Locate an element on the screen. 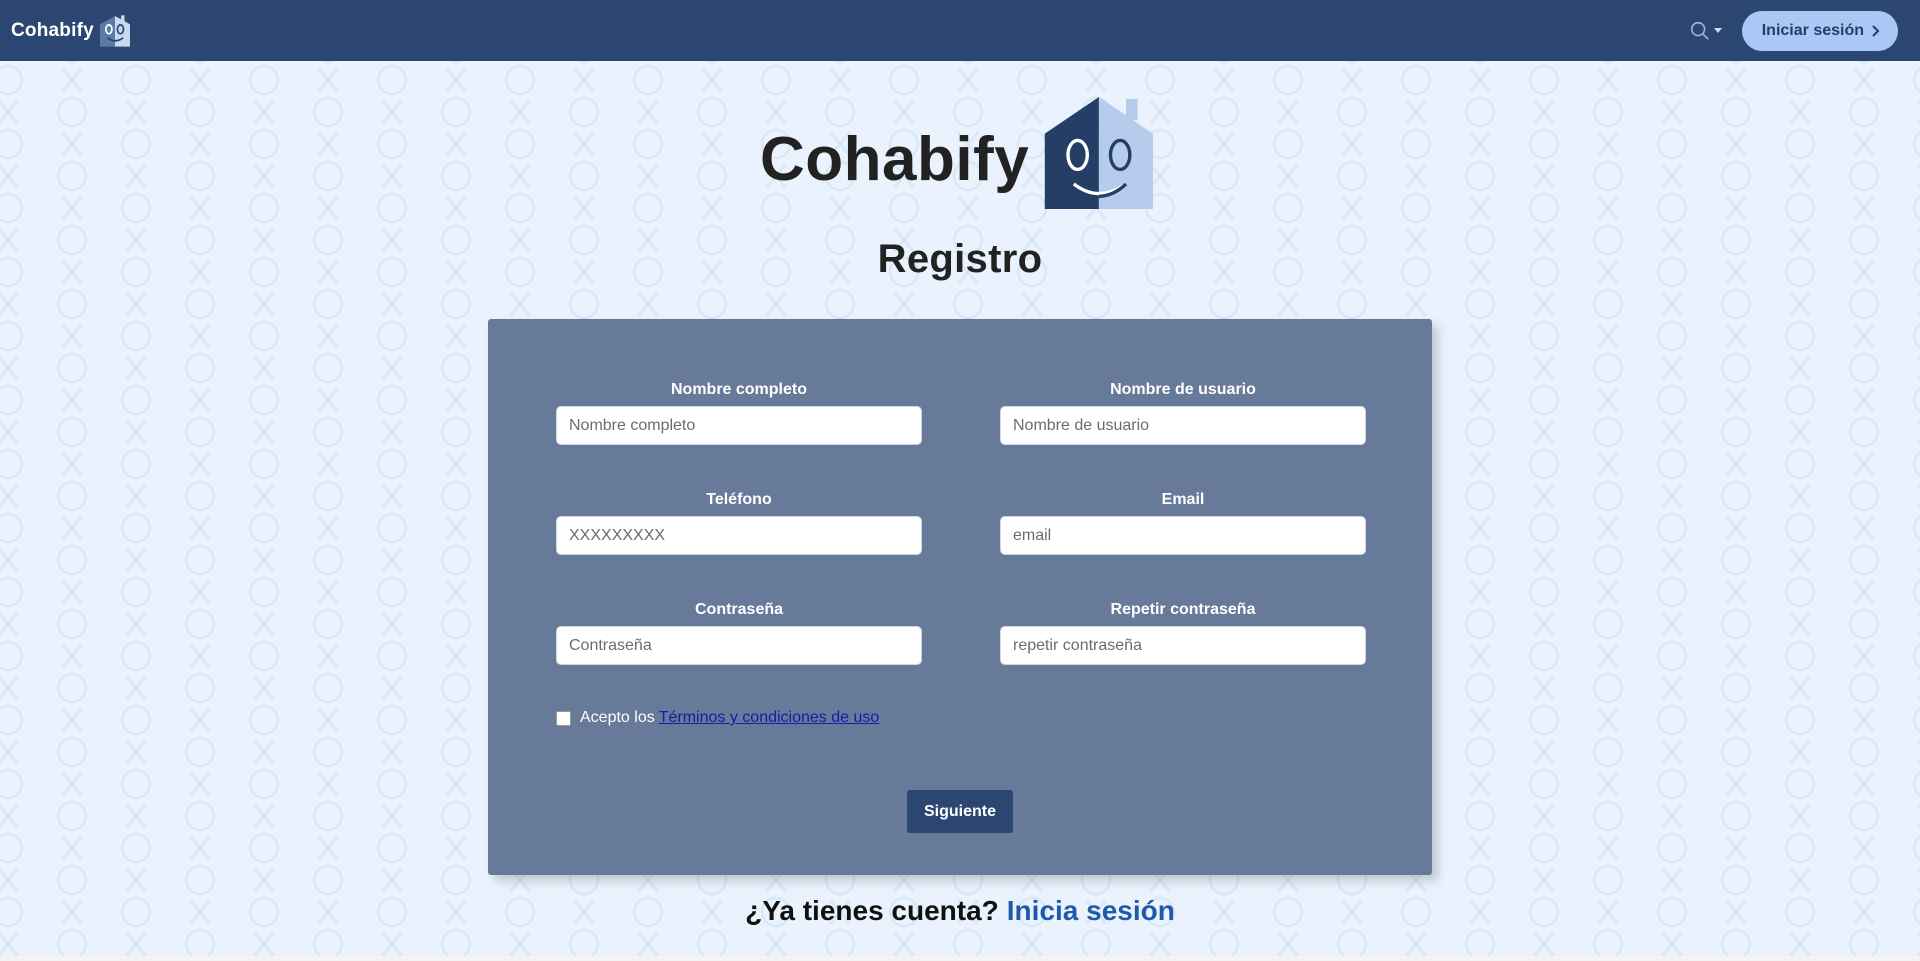 The image size is (1920, 961). repeat-password-group: Repetir contraseña is located at coordinates (1183, 633).